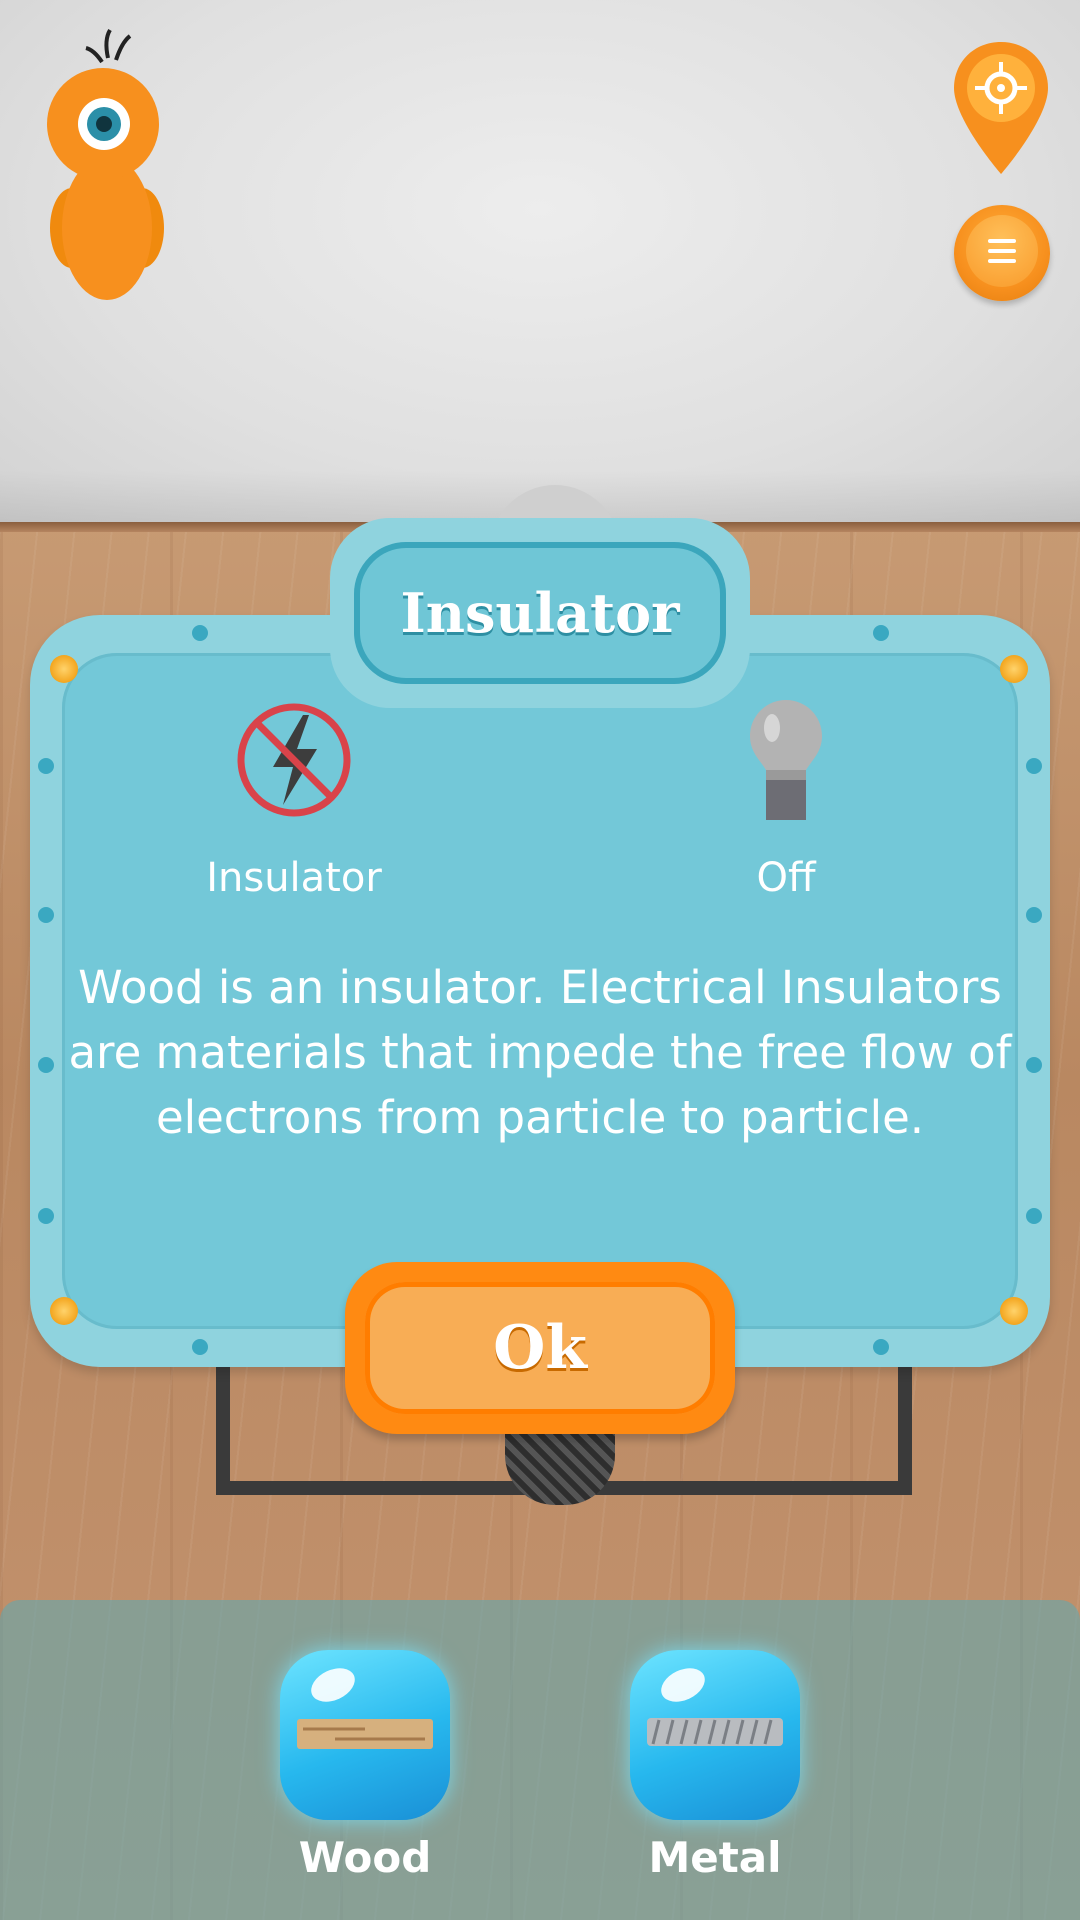 The width and height of the screenshot is (1080, 1920). Describe the element at coordinates (715, 1857) in the screenshot. I see `material-label-metal: Metal` at that location.